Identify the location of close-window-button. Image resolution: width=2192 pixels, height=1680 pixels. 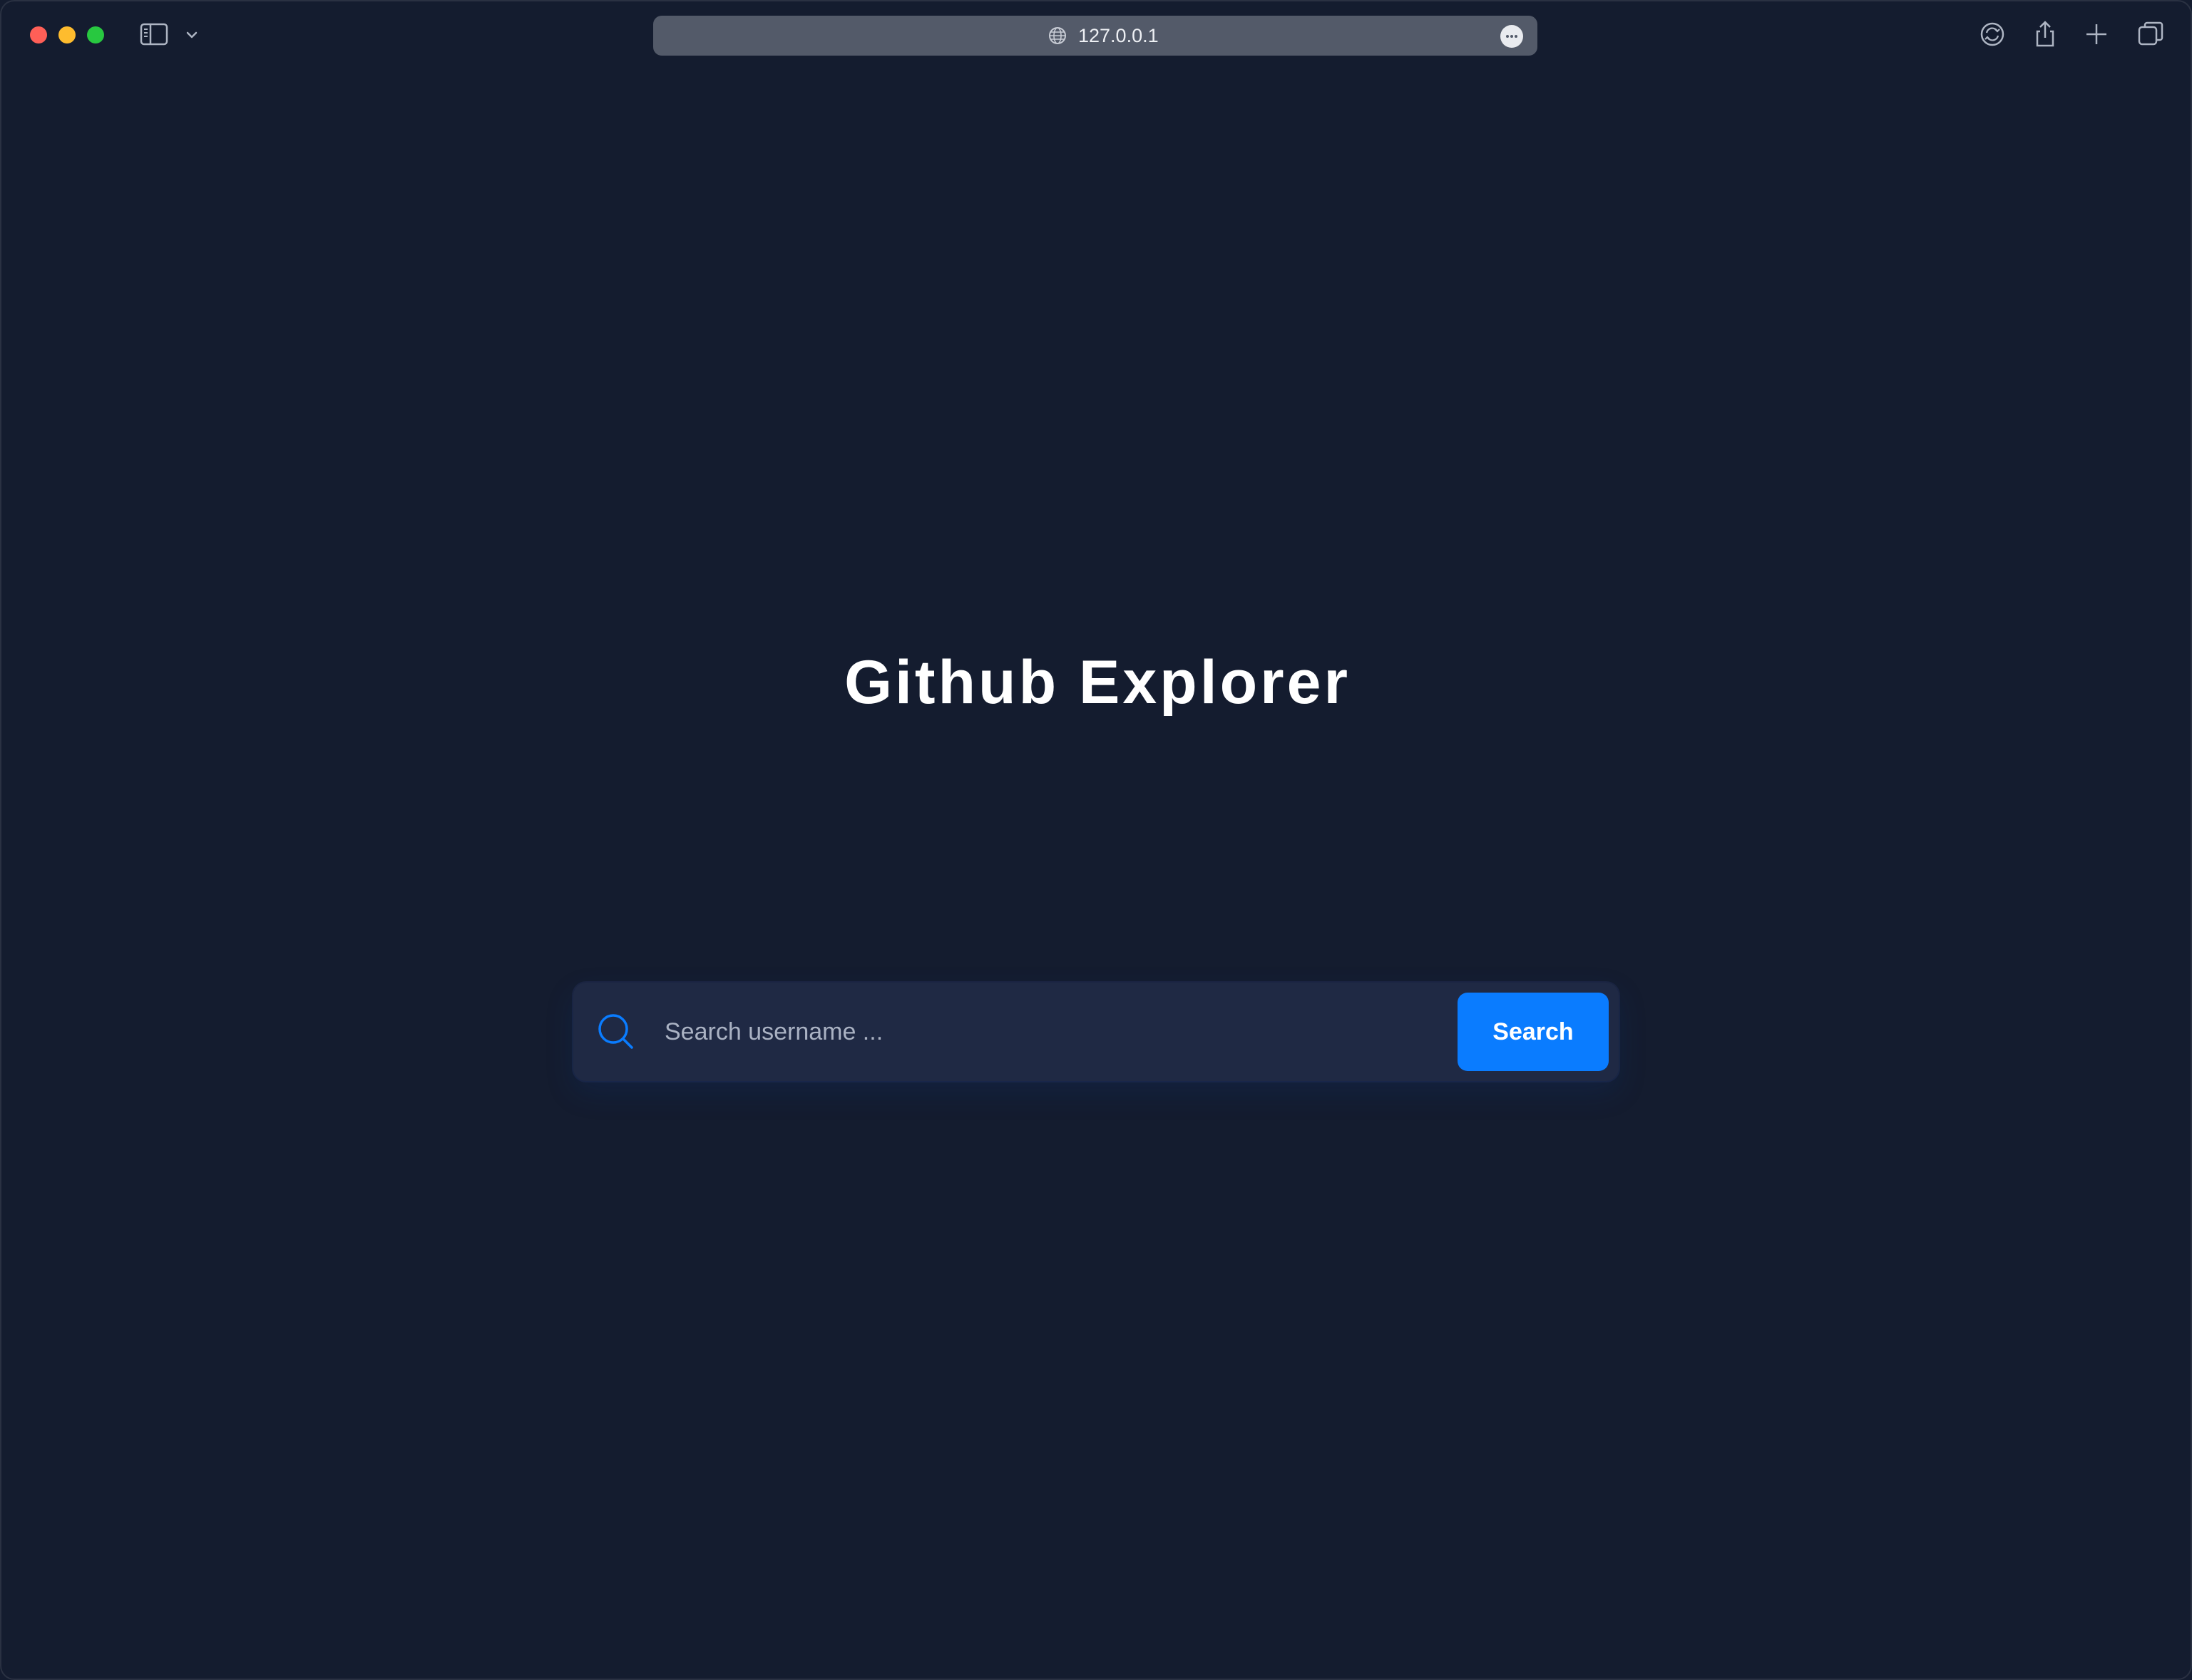
(39, 34).